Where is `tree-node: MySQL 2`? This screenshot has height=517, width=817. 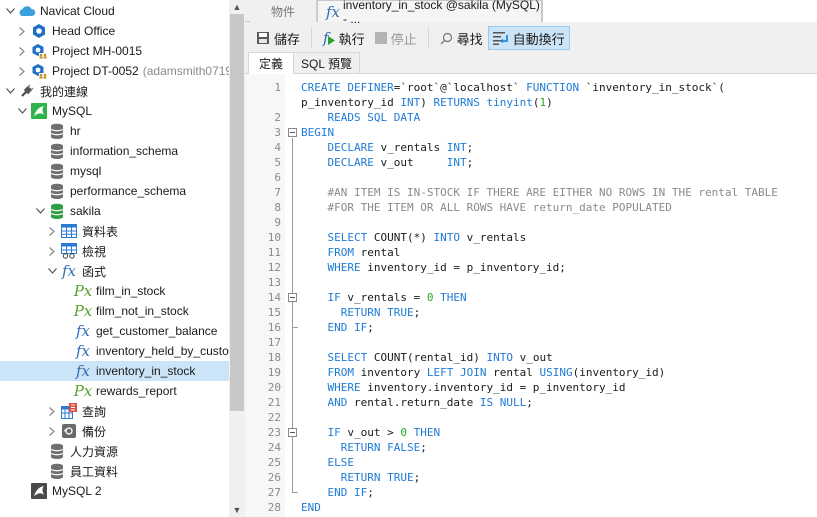 tree-node: MySQL 2 is located at coordinates (114, 491).